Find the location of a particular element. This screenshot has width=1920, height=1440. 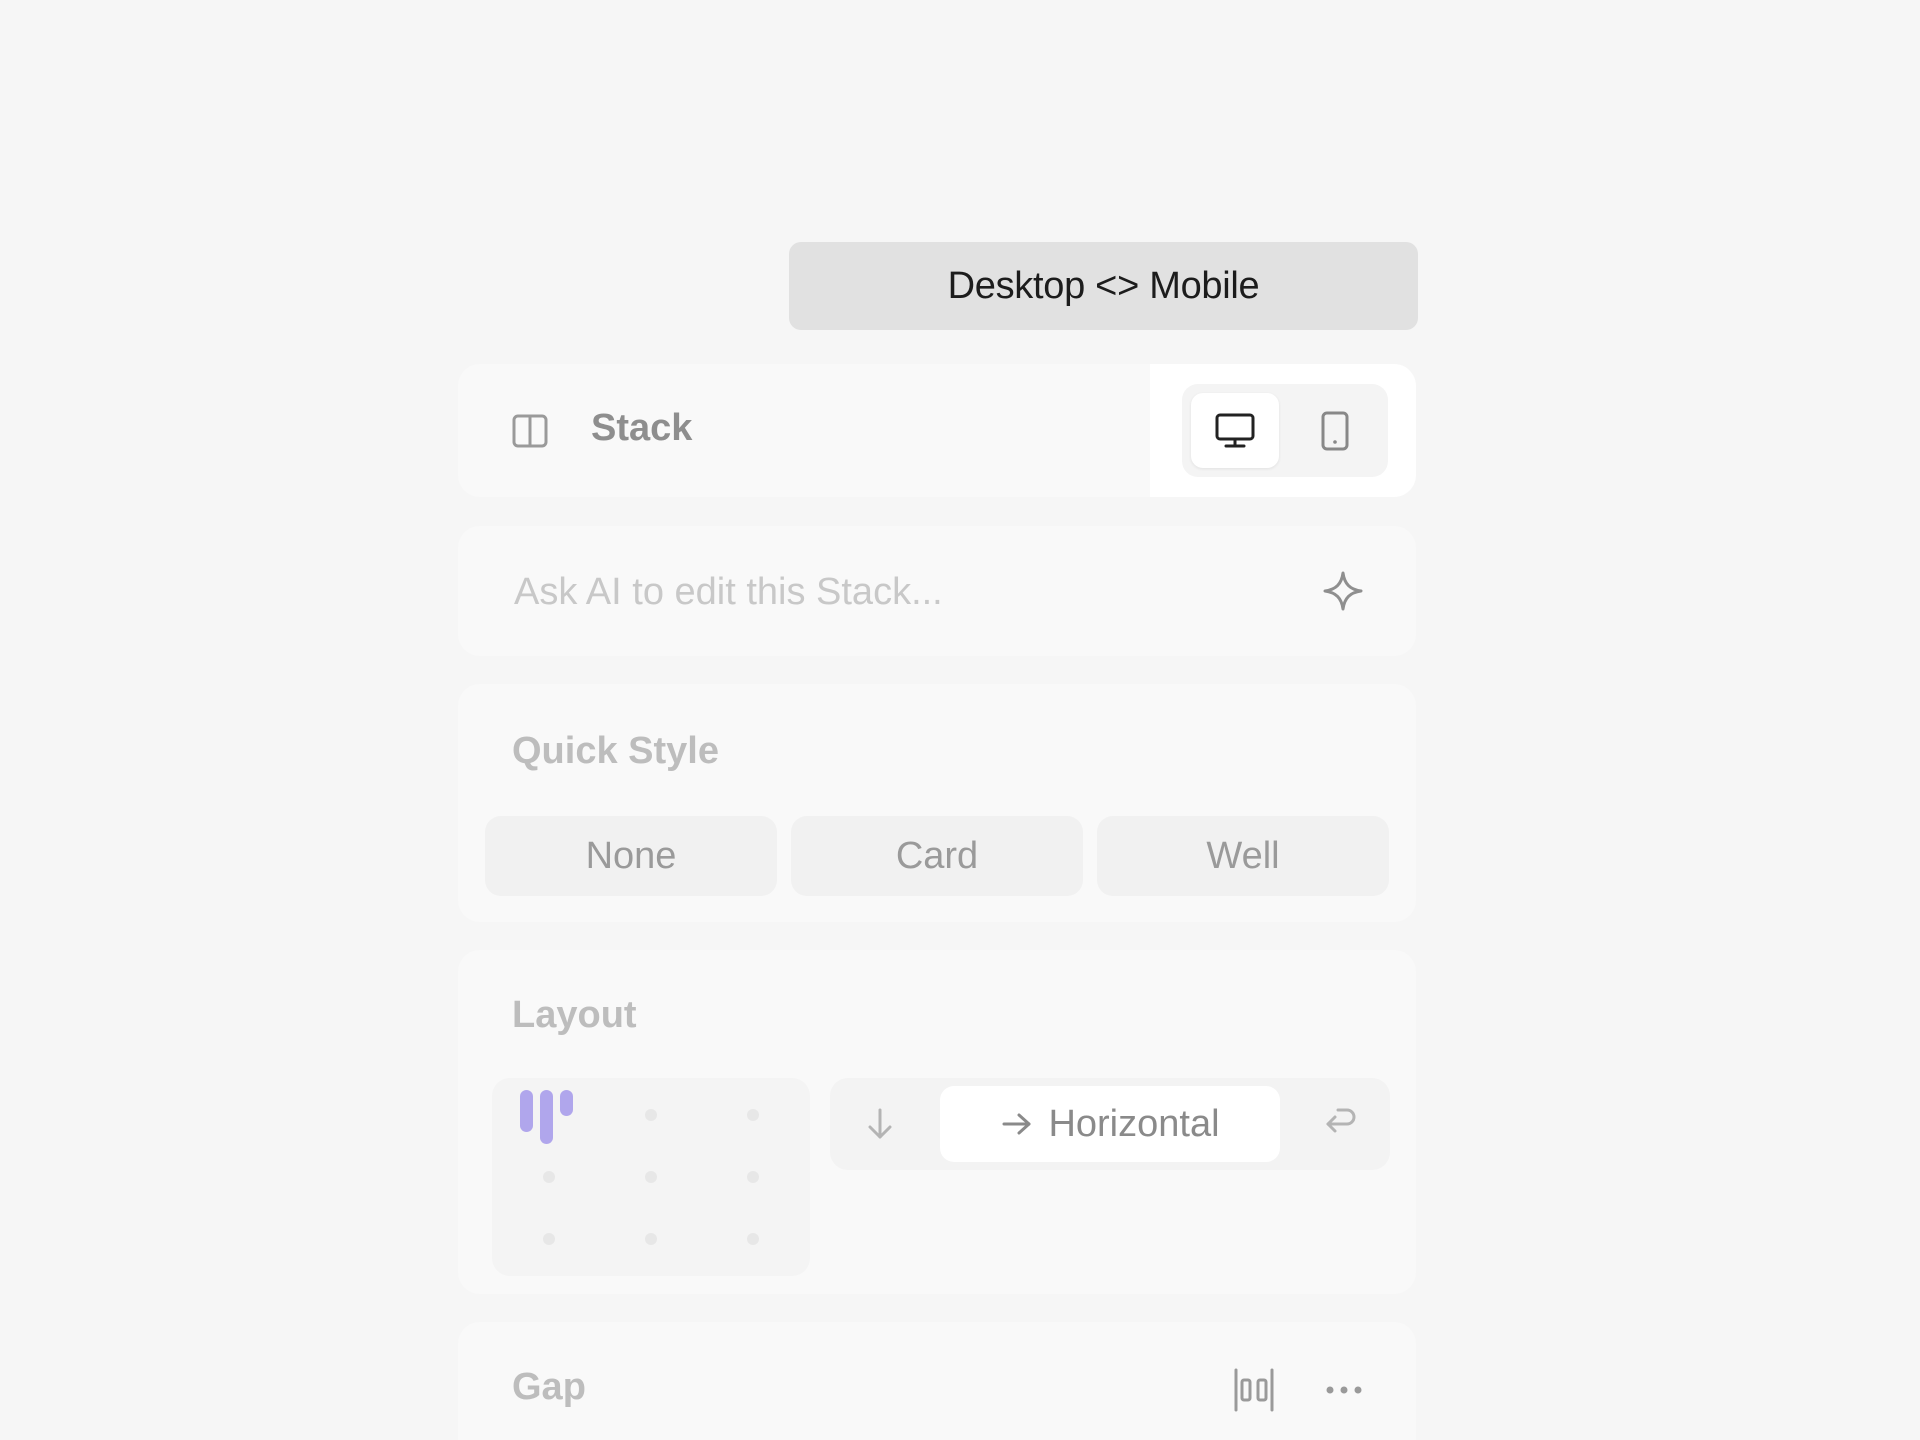

direction-segmented-control: Horizontal is located at coordinates (1110, 1124).